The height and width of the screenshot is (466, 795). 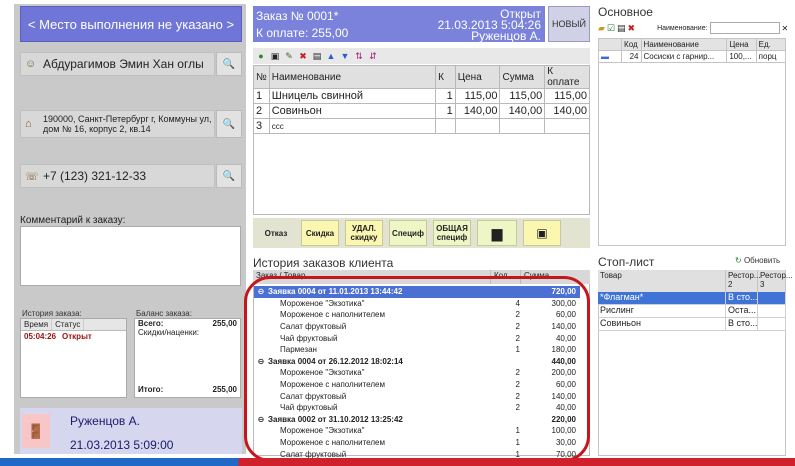 What do you see at coordinates (621, 28) in the screenshot?
I see `list-icon: ▤` at bounding box center [621, 28].